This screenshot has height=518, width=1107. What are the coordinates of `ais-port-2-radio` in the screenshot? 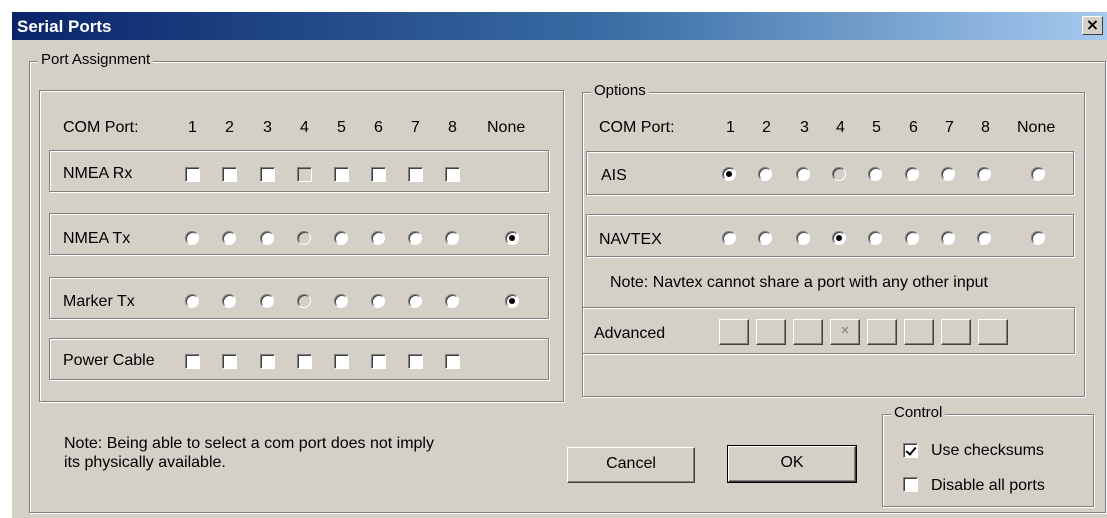 It's located at (765, 174).